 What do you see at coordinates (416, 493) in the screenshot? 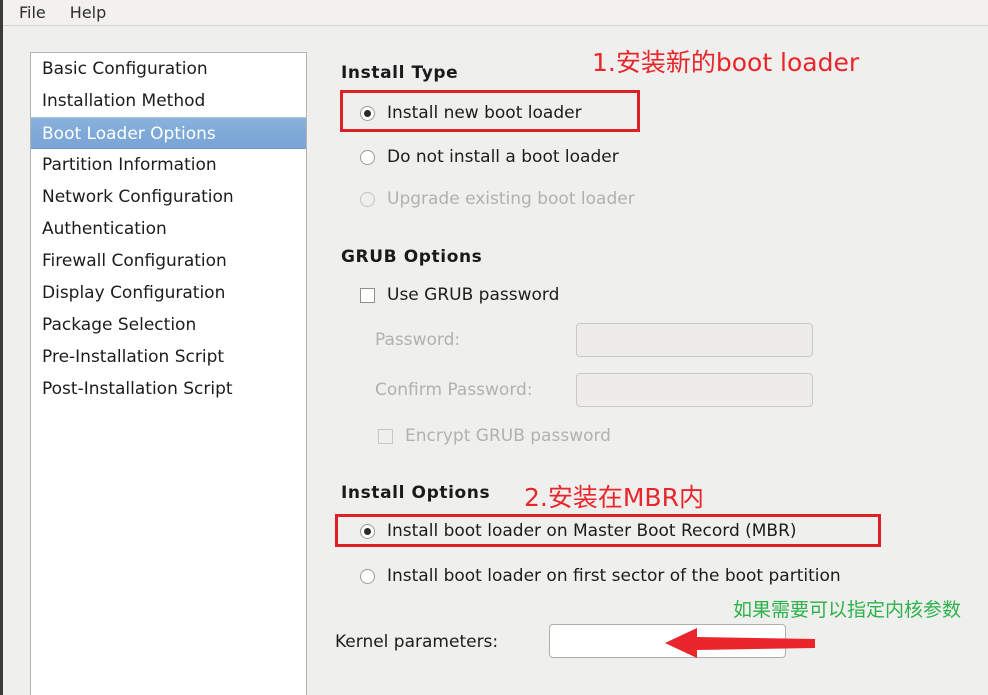
I see `install-options-heading: Install Options` at bounding box center [416, 493].